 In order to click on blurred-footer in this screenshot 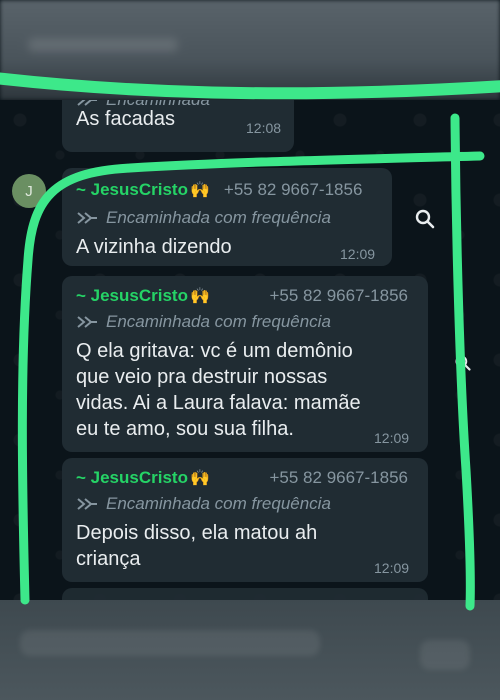, I will do `click(250, 650)`.